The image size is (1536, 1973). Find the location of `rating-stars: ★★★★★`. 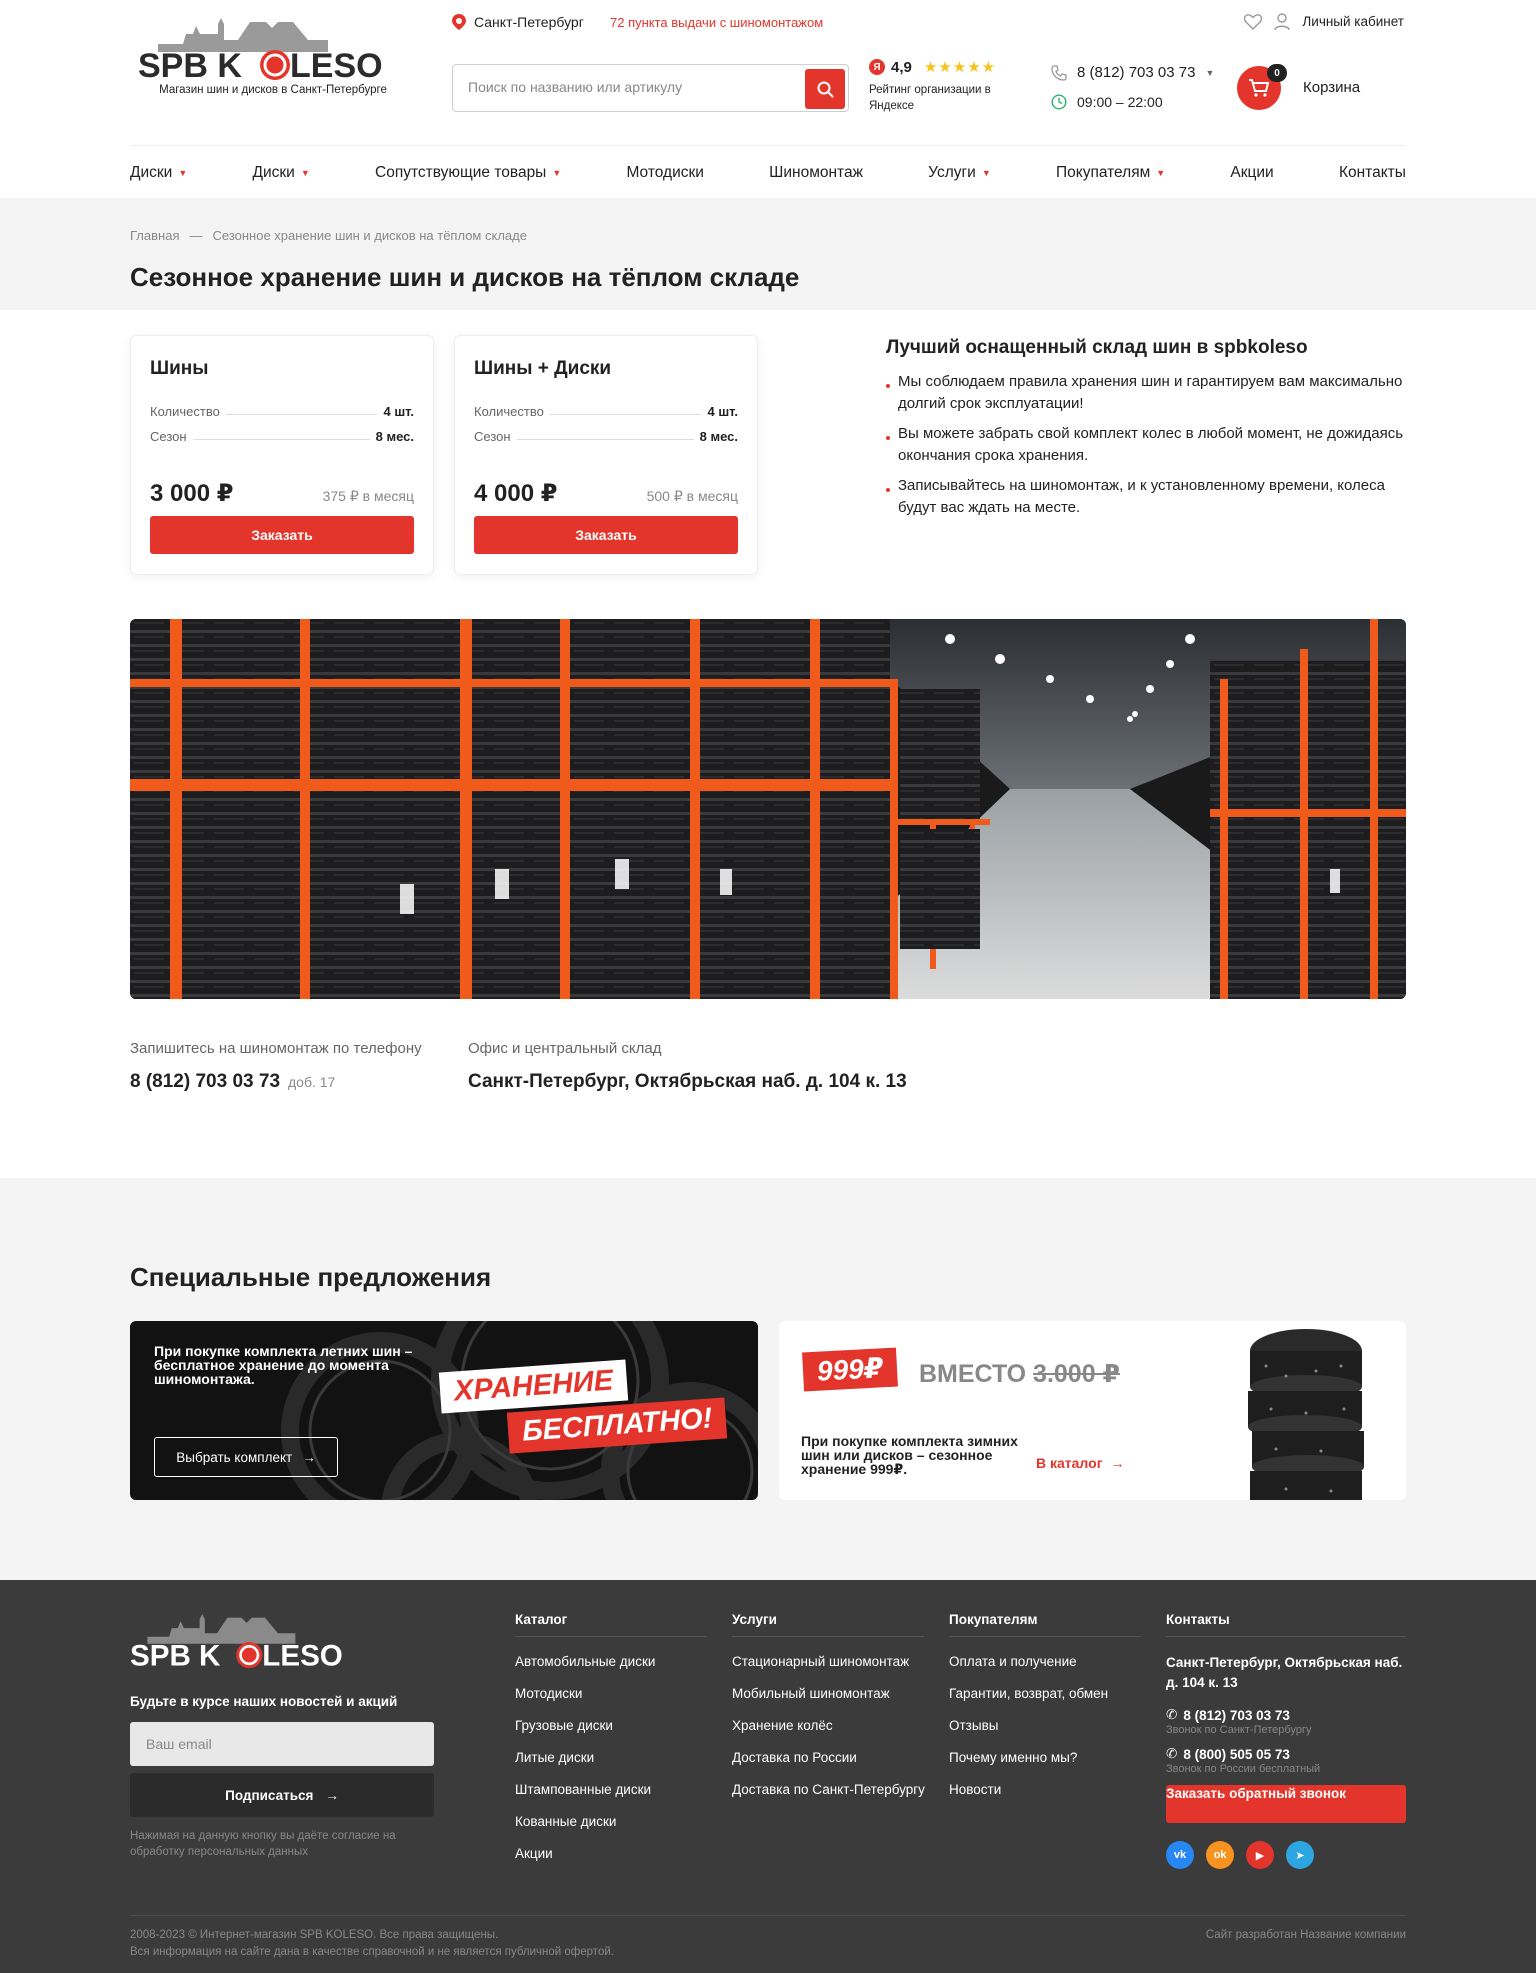

rating-stars: ★★★★★ is located at coordinates (960, 67).